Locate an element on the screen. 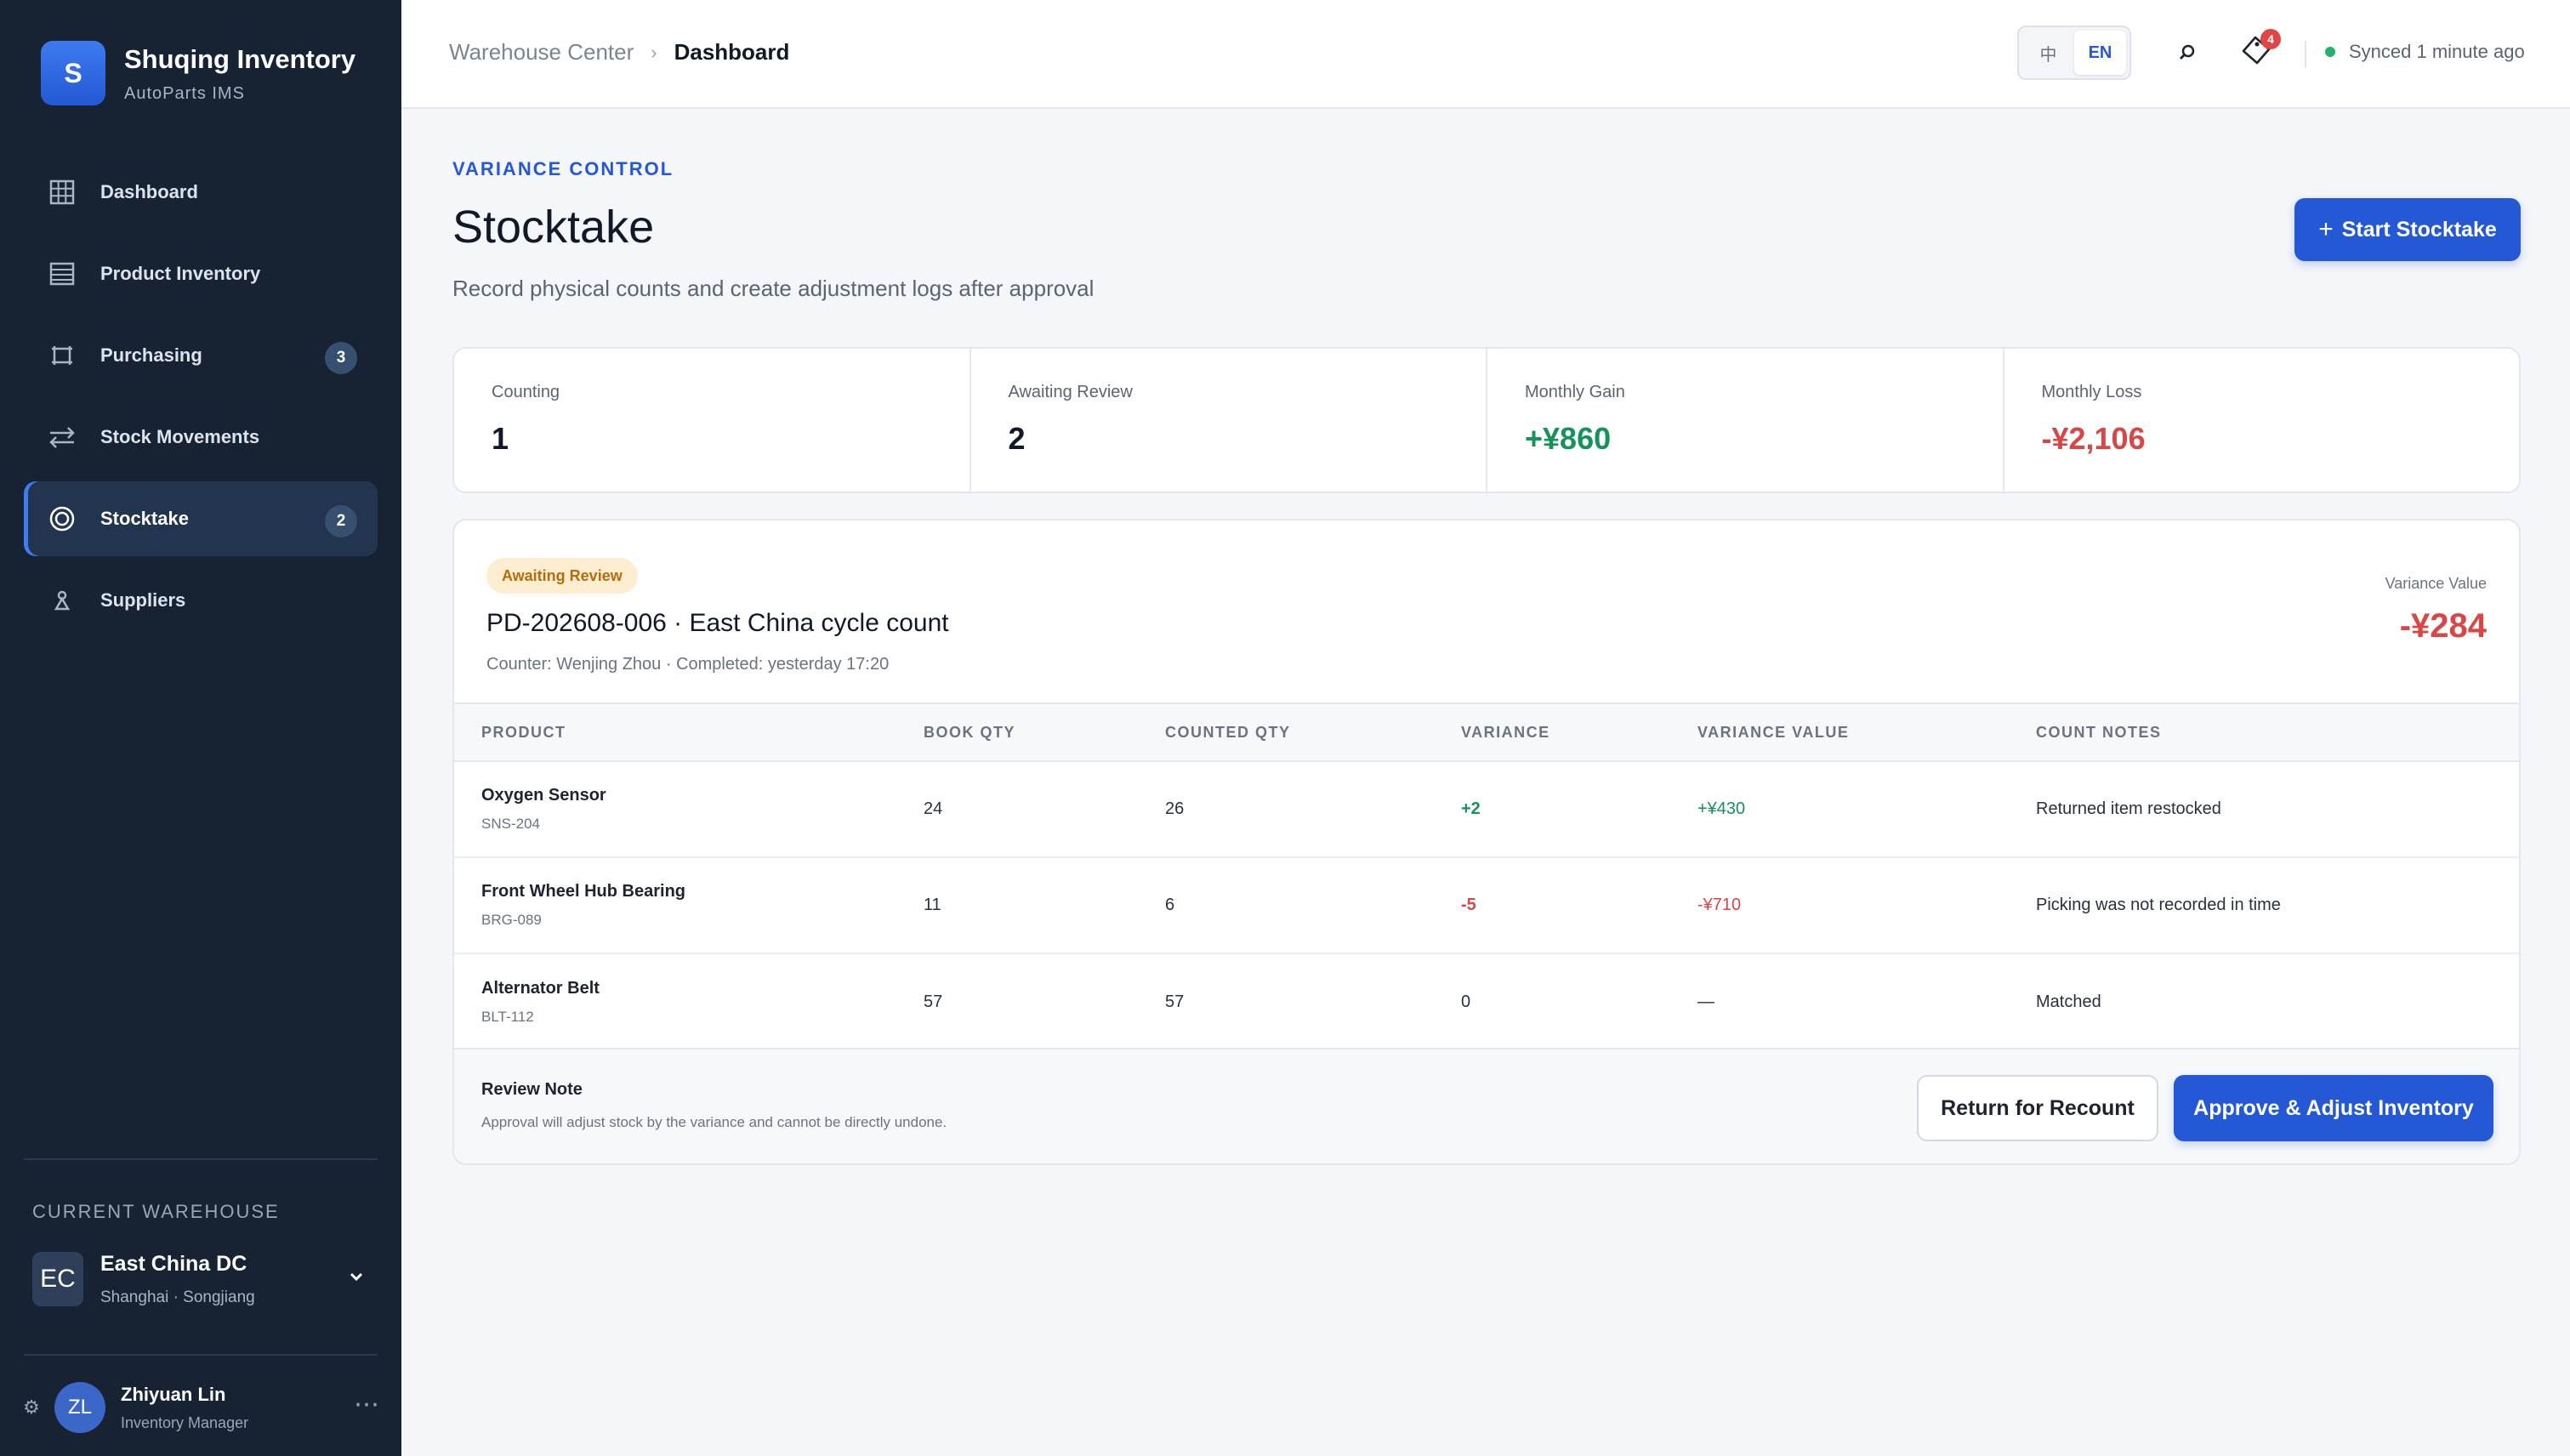  column-header: BOOK QTY is located at coordinates (970, 732).